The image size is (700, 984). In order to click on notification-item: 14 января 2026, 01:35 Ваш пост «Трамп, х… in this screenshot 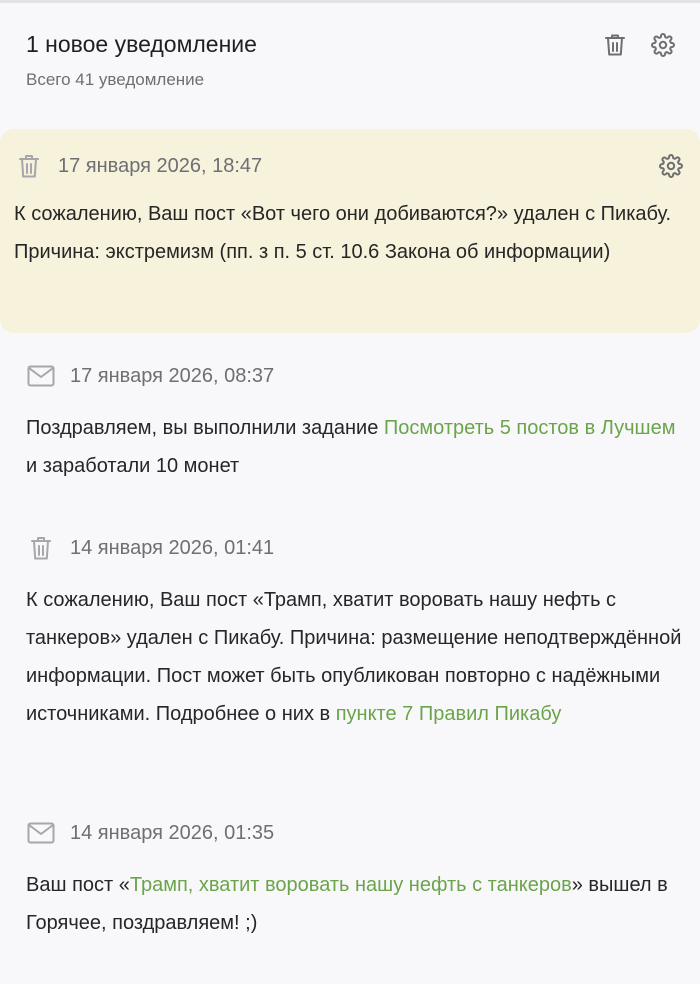, I will do `click(350, 880)`.